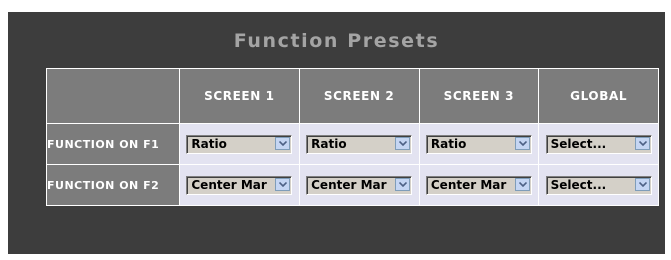  I want to click on cell-f2-screen-1: Center Mar, so click(239, 185).